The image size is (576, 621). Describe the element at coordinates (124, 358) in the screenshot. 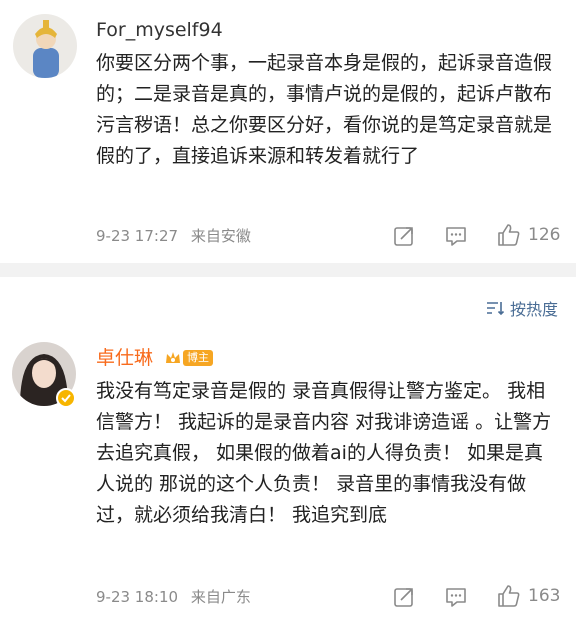

I see `username: 卓仕琳` at that location.